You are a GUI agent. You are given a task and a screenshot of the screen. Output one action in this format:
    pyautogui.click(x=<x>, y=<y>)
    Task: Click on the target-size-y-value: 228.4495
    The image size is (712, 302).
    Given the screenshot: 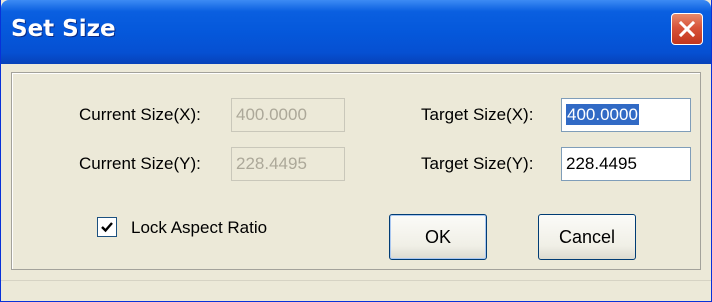 What is the action you would take?
    pyautogui.click(x=601, y=163)
    